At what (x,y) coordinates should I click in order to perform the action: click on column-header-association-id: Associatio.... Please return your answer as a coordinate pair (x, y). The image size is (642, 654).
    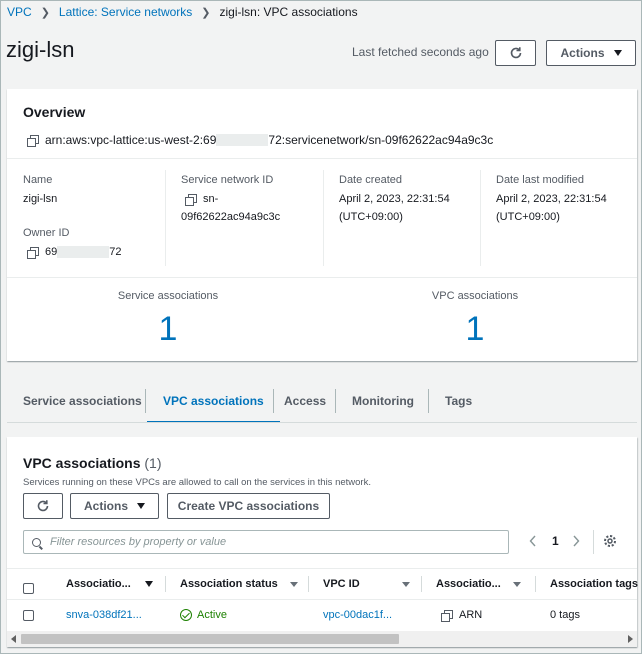
    Looking at the image, I should click on (109, 584).